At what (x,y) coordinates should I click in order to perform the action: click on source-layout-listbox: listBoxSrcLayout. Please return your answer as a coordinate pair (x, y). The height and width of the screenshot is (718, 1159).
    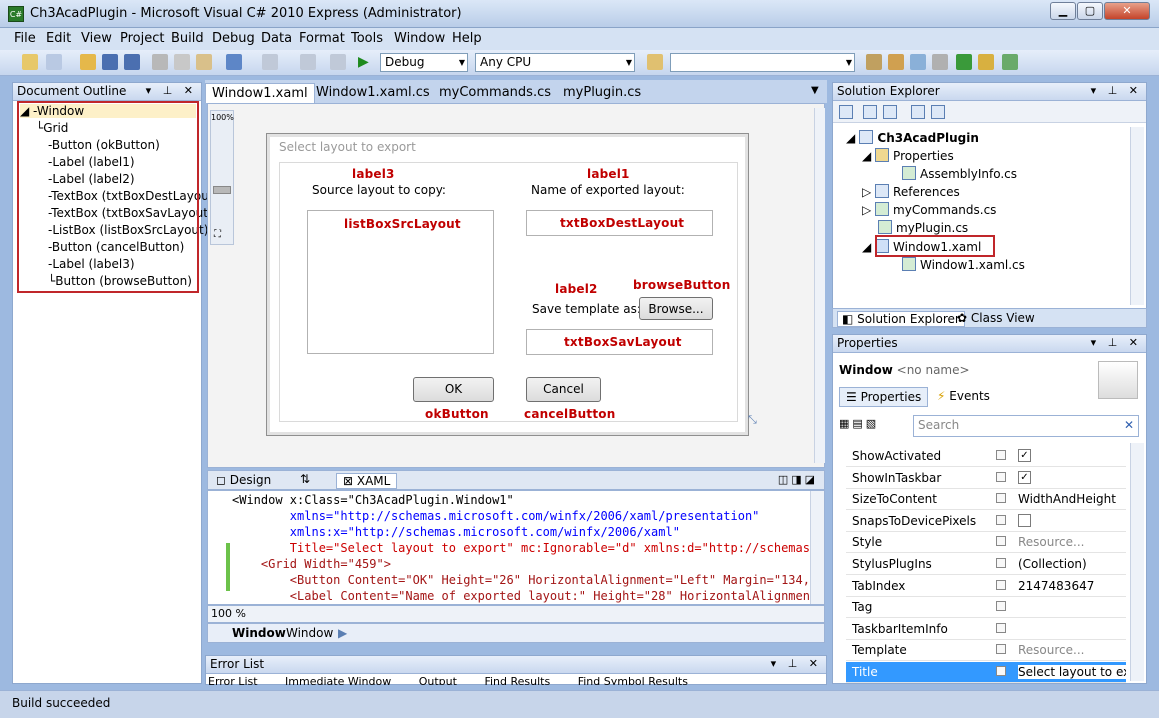
    Looking at the image, I should click on (400, 282).